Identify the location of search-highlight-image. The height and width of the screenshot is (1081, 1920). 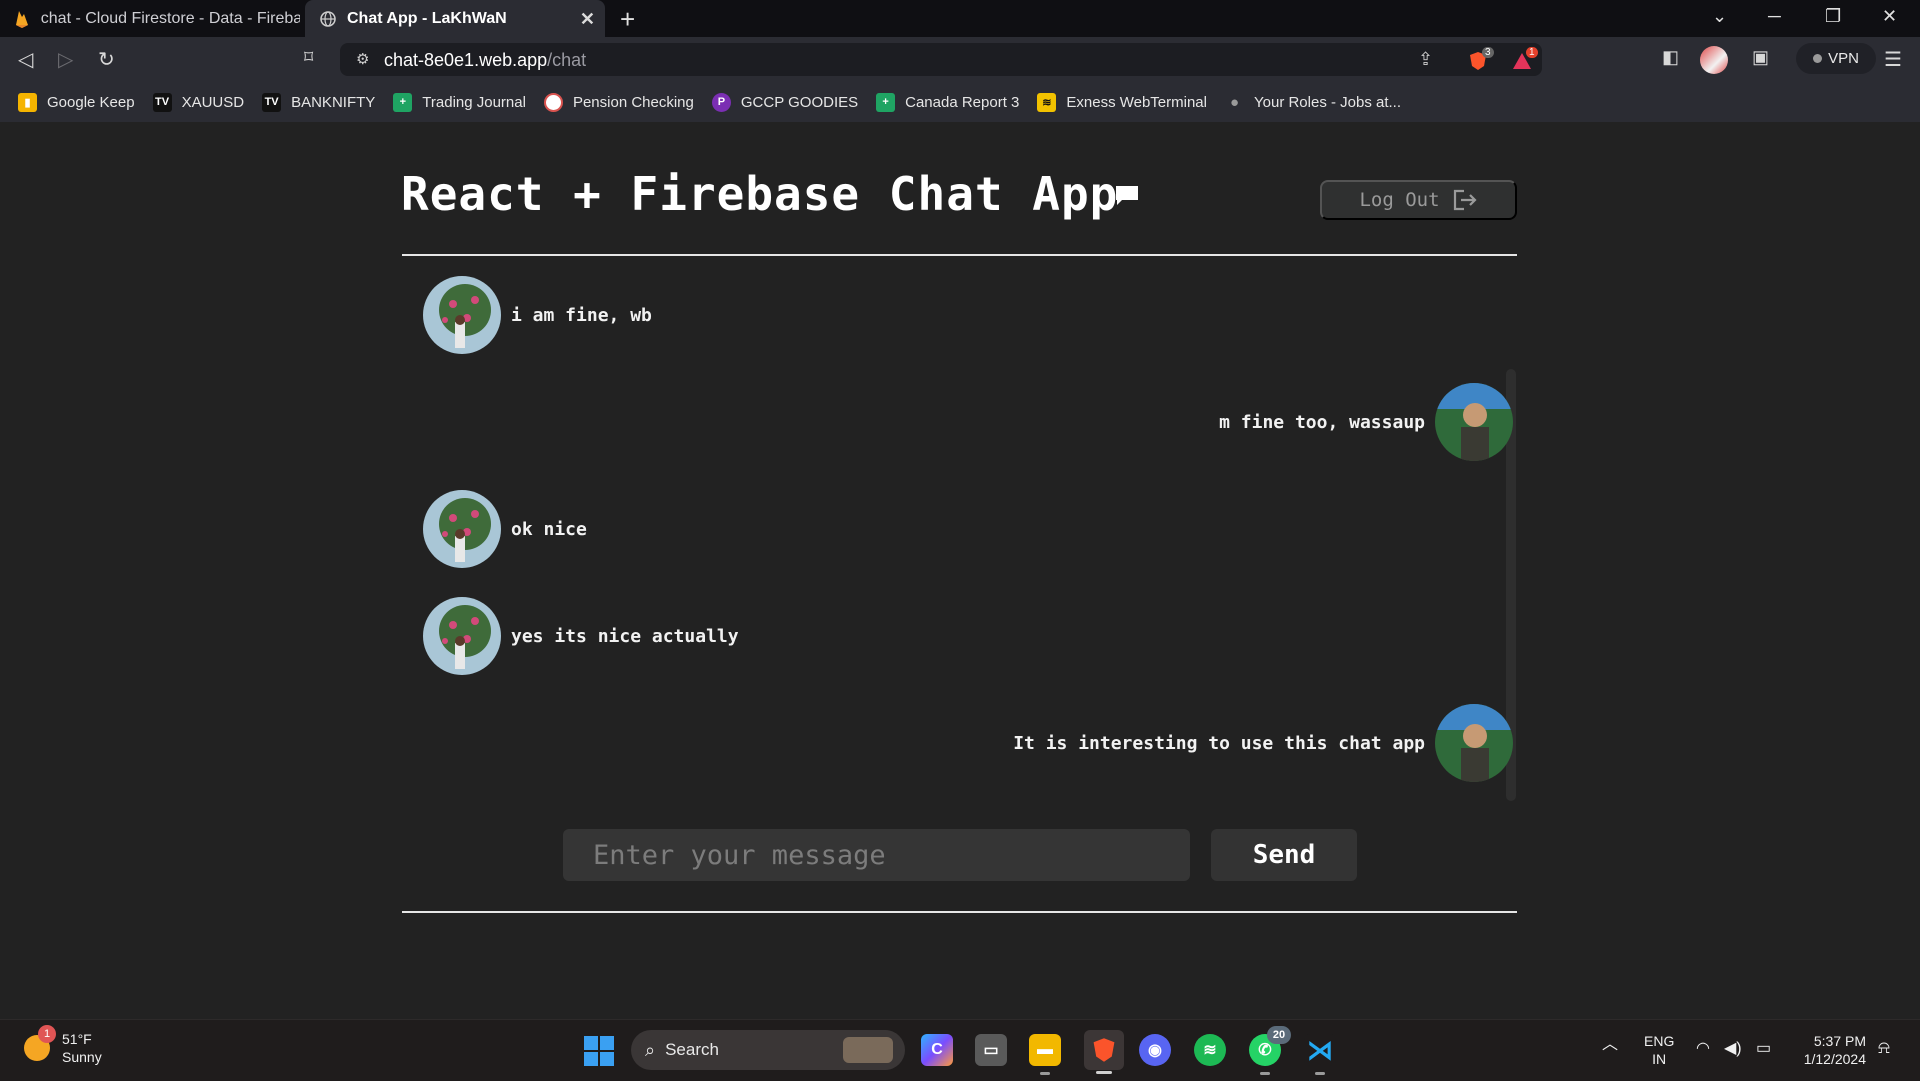
(868, 1050).